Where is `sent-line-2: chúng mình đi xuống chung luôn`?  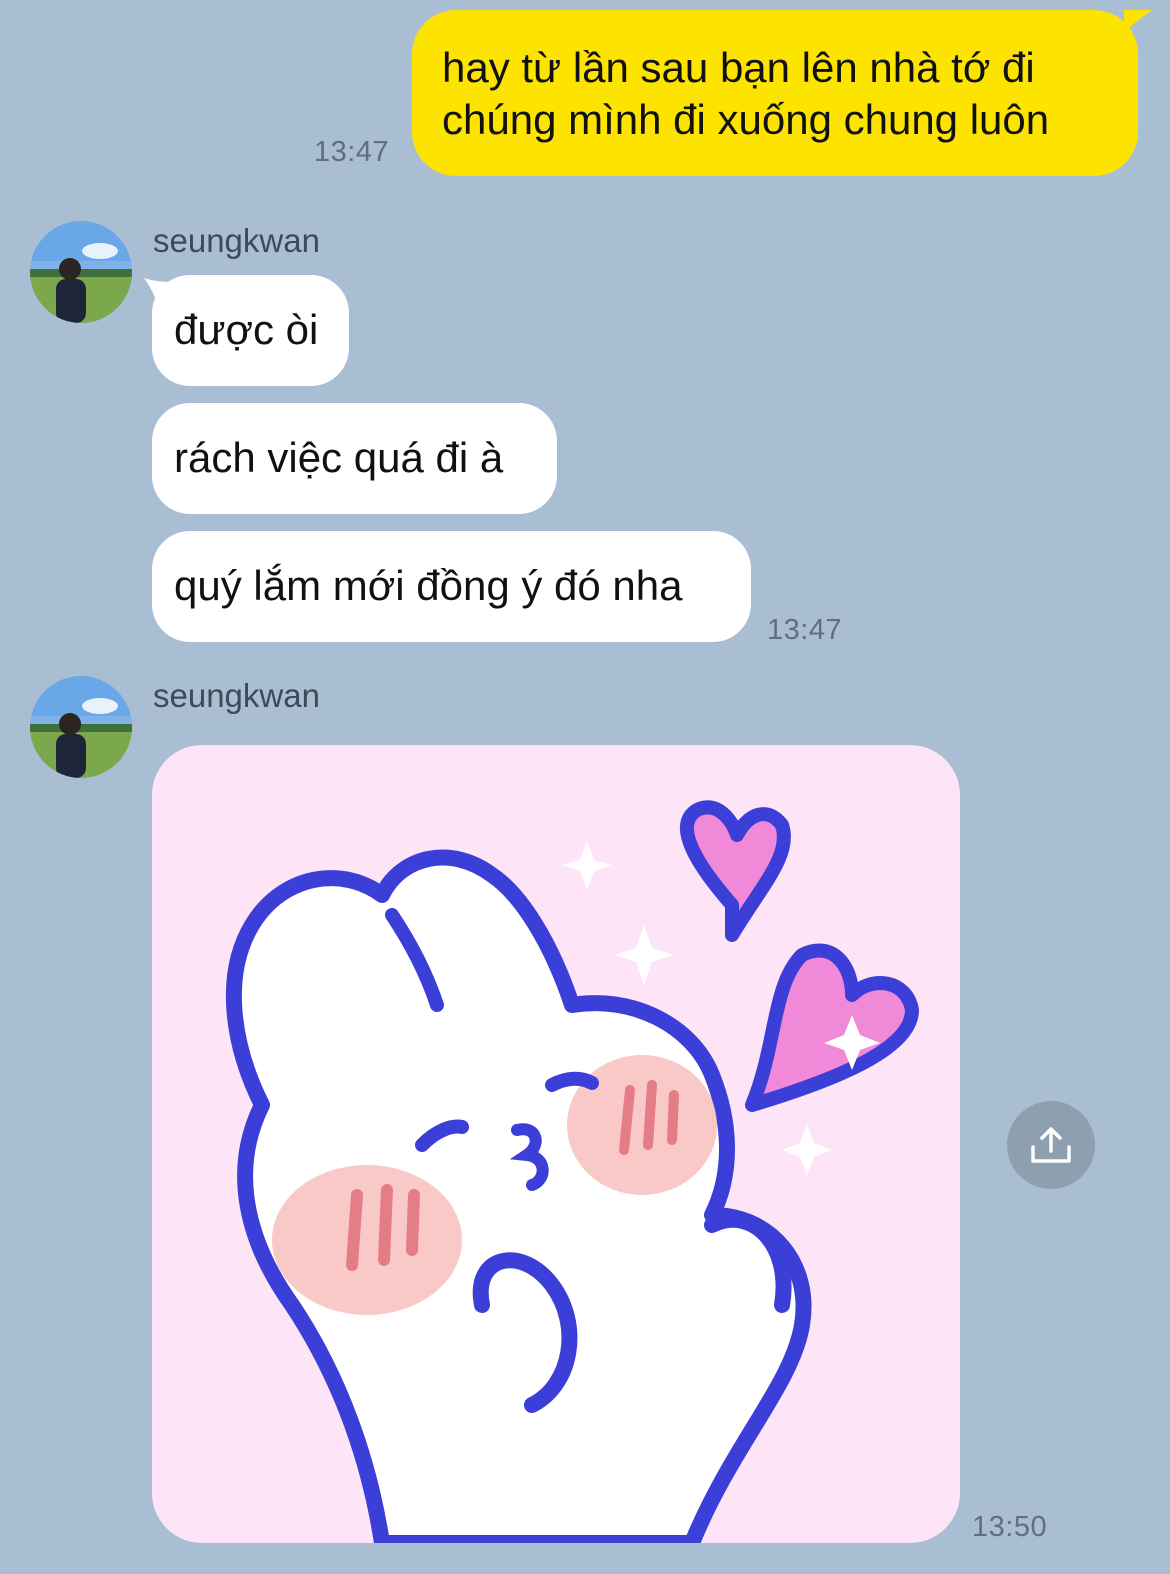
sent-line-2: chúng mình đi xuống chung luôn is located at coordinates (746, 119).